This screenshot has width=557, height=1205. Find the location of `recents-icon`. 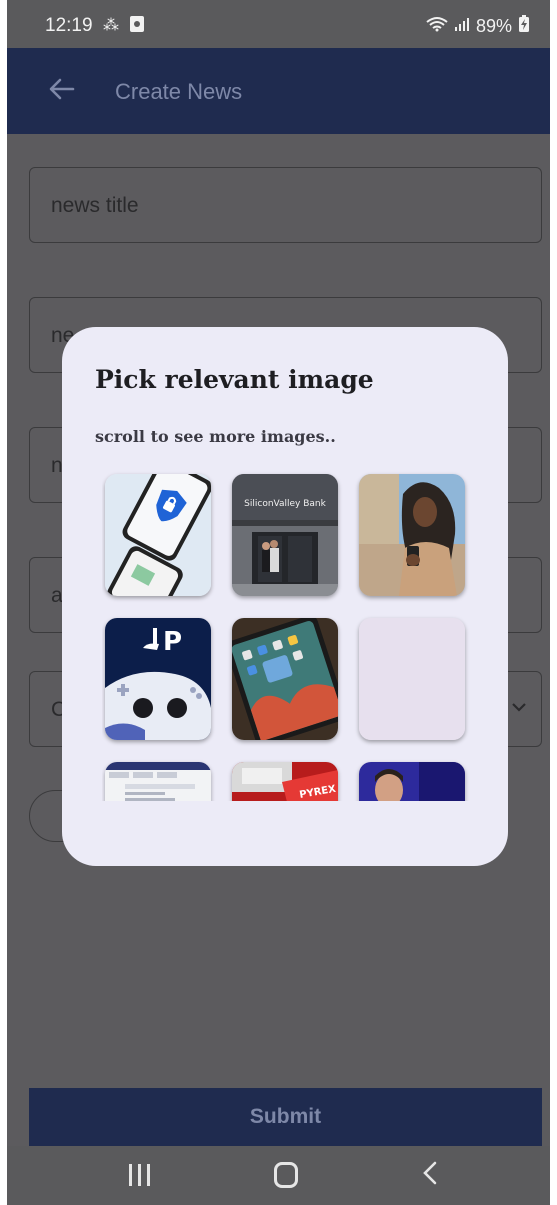

recents-icon is located at coordinates (141, 1176).